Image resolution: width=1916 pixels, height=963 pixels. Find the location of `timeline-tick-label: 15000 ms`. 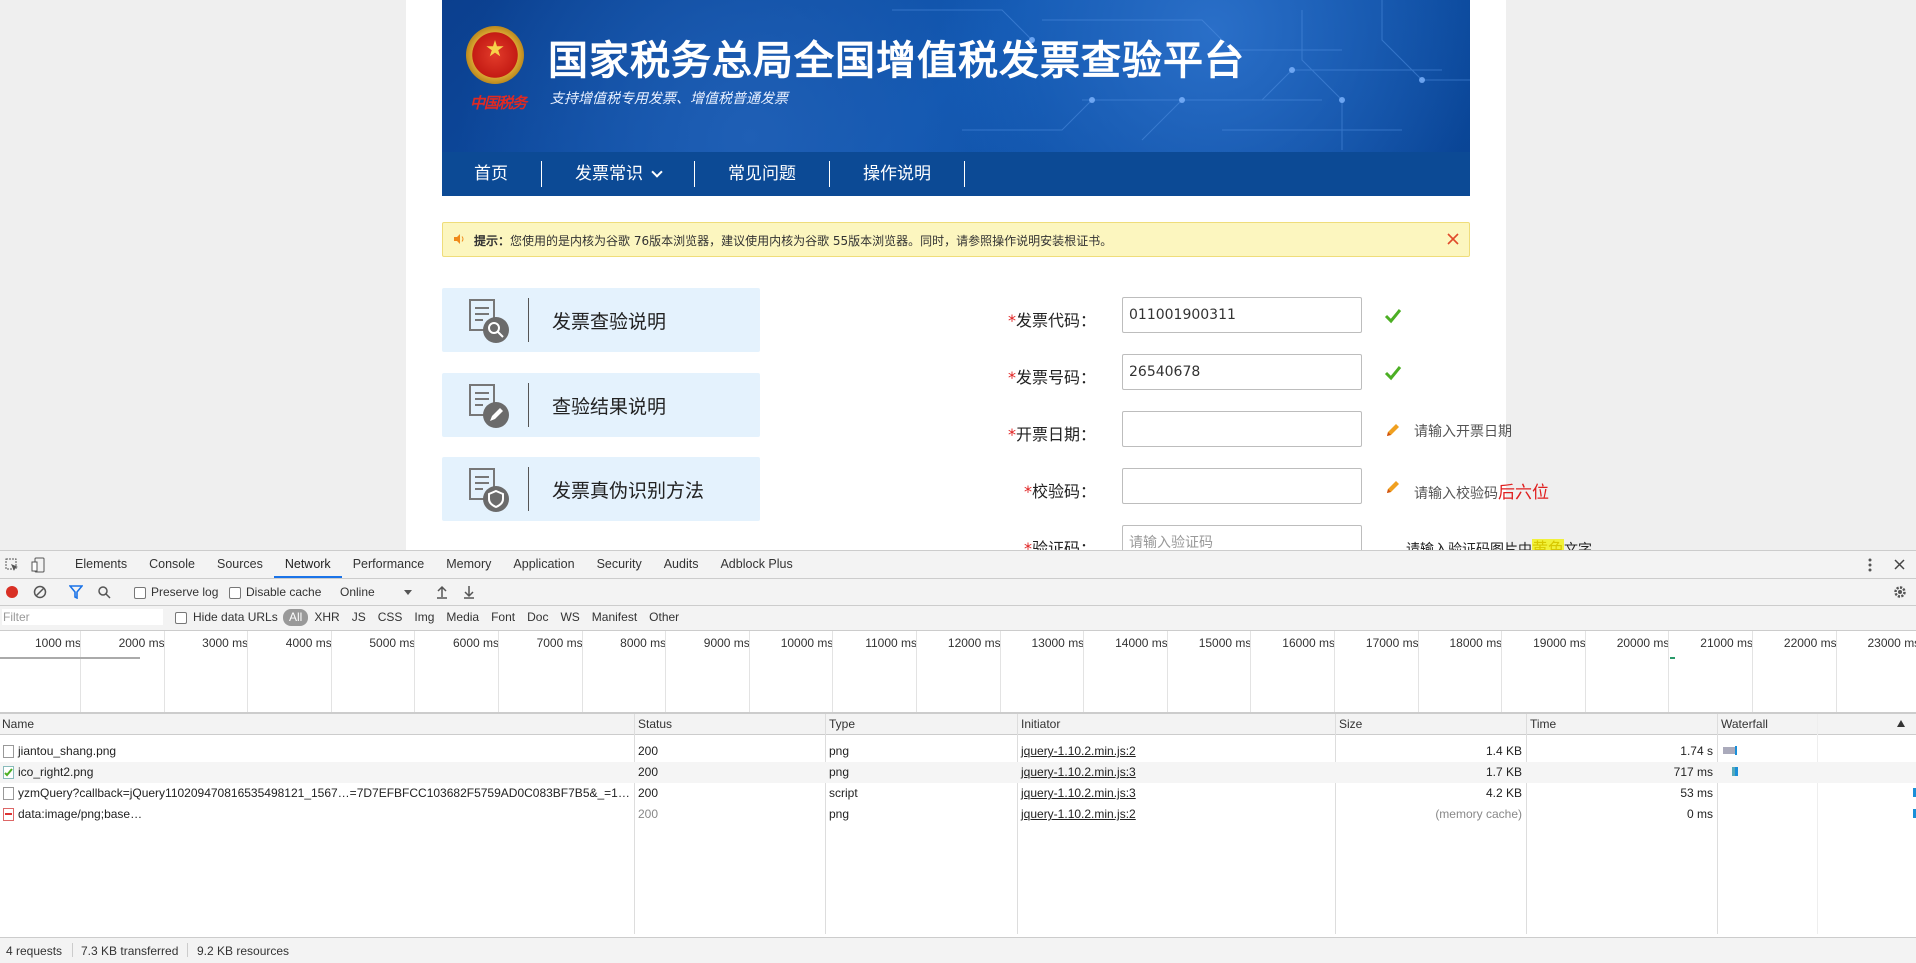

timeline-tick-label: 15000 ms is located at coordinates (1225, 643).